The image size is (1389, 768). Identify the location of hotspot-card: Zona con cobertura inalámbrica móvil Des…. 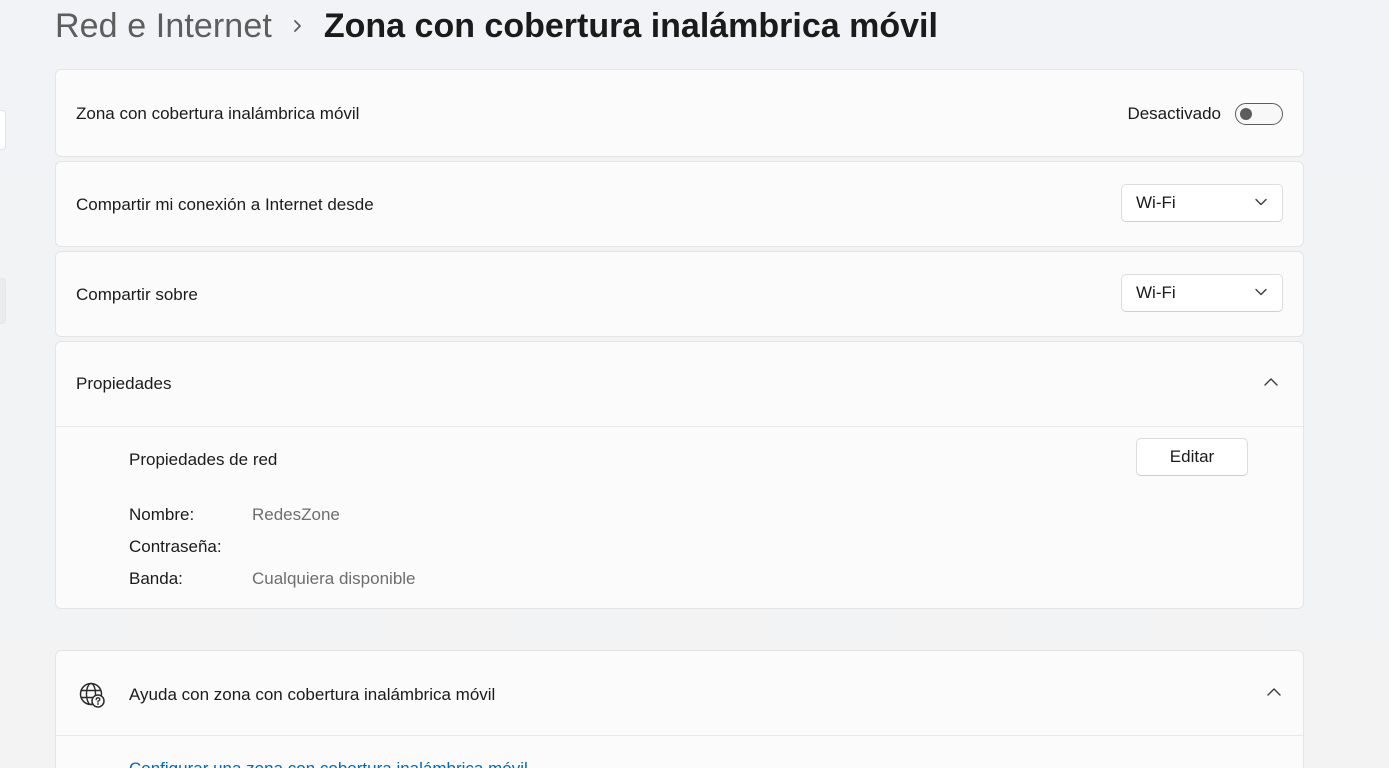
(679, 113).